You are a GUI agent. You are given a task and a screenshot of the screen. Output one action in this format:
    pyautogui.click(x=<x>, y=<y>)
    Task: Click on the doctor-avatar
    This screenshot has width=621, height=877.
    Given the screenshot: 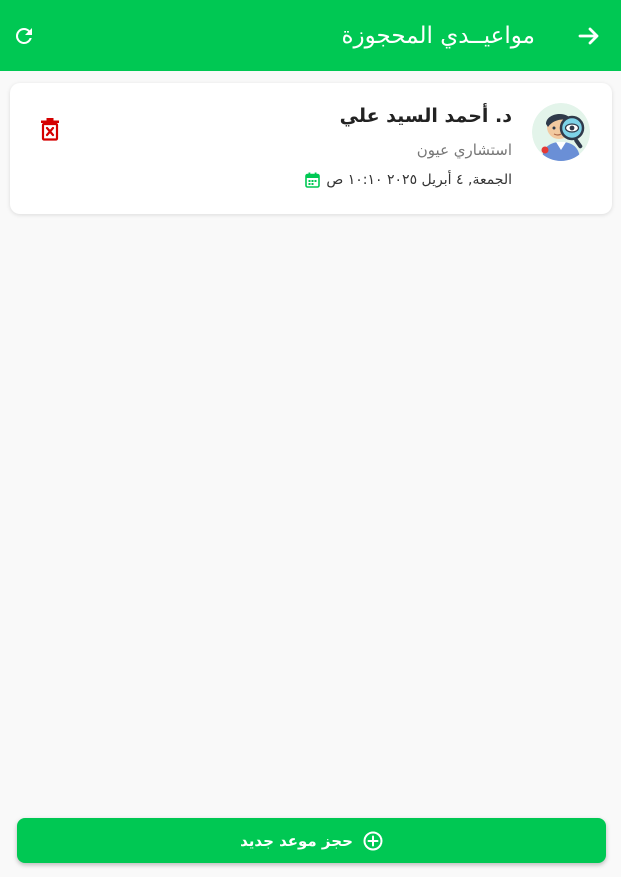 What is the action you would take?
    pyautogui.click(x=561, y=132)
    